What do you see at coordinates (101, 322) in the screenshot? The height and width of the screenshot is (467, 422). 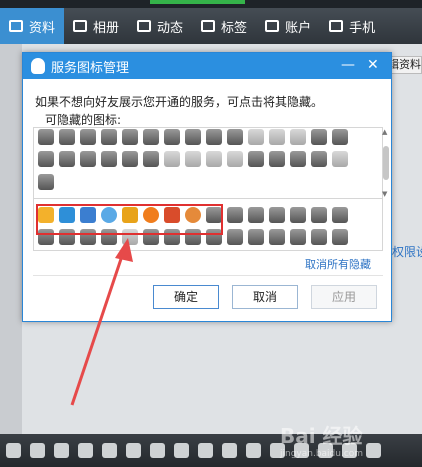 I see `red-pointer-arrow` at bounding box center [101, 322].